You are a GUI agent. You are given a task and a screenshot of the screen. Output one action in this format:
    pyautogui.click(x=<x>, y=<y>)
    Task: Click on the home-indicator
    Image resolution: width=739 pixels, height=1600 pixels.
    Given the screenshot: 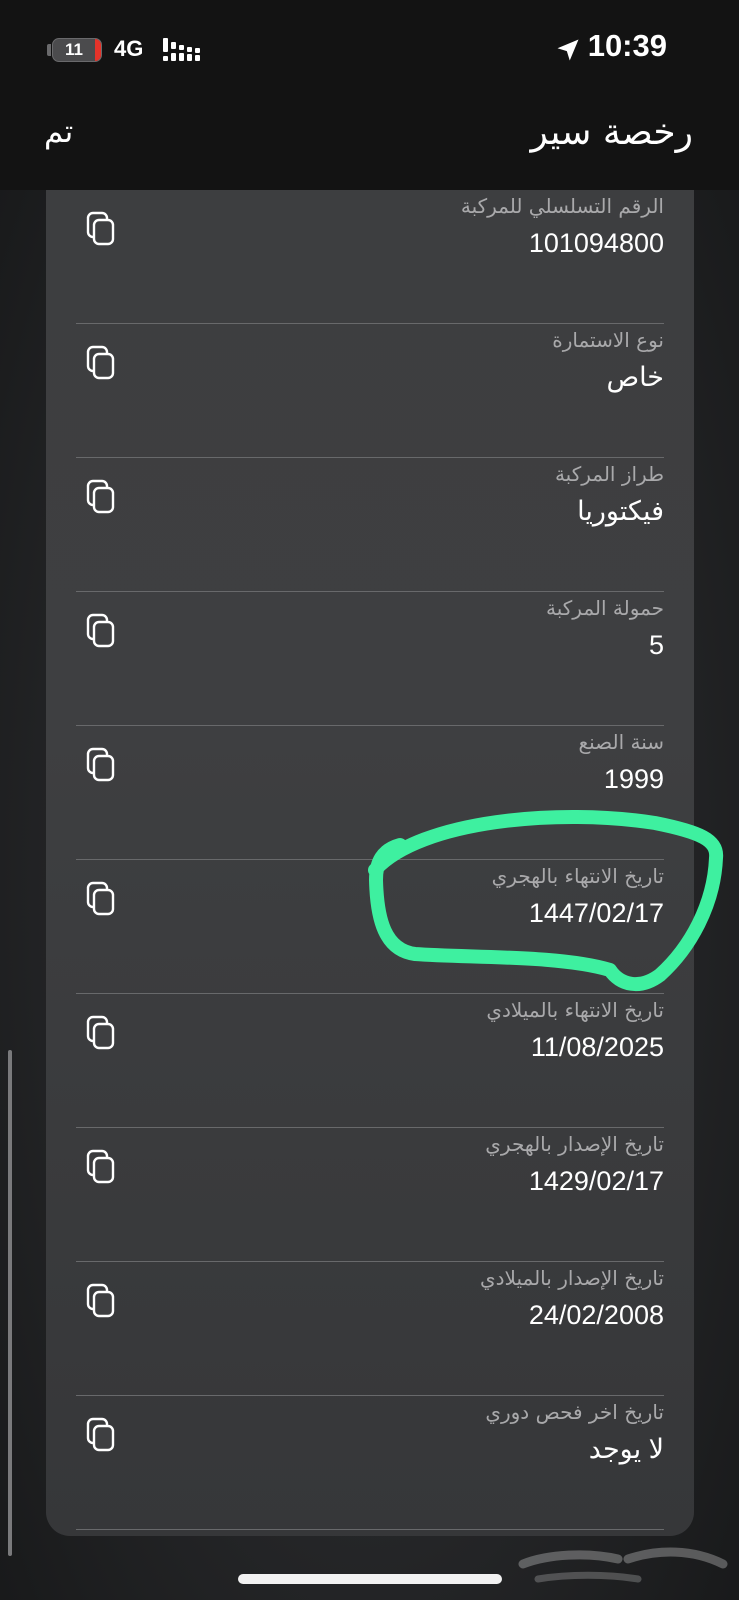 What is the action you would take?
    pyautogui.click(x=370, y=1579)
    